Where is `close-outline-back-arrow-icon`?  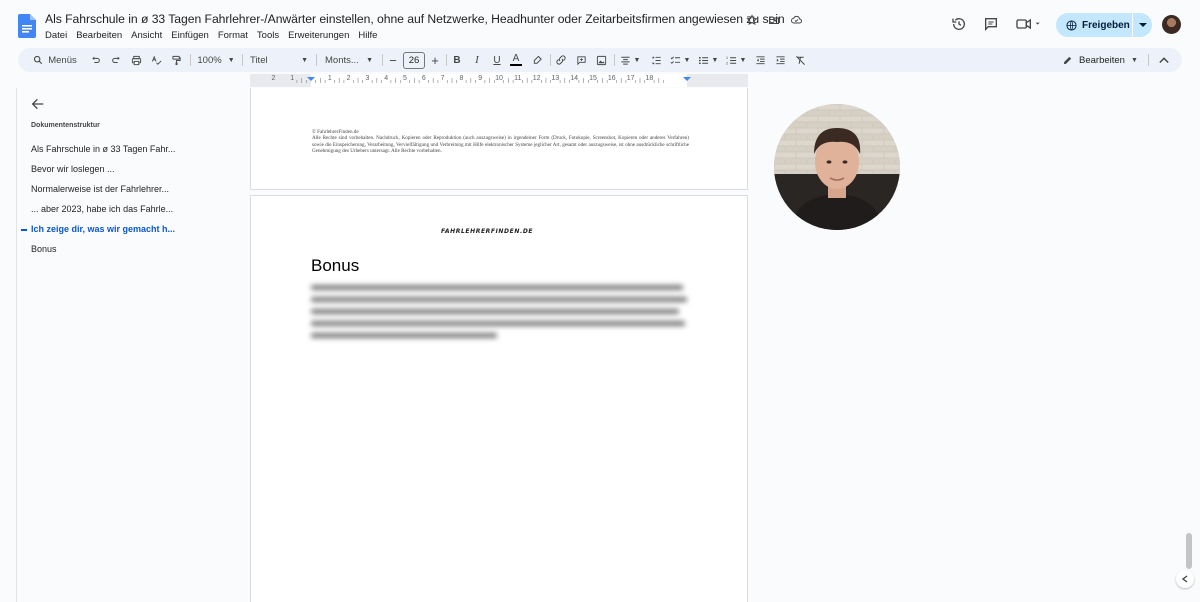 close-outline-back-arrow-icon is located at coordinates (38, 104).